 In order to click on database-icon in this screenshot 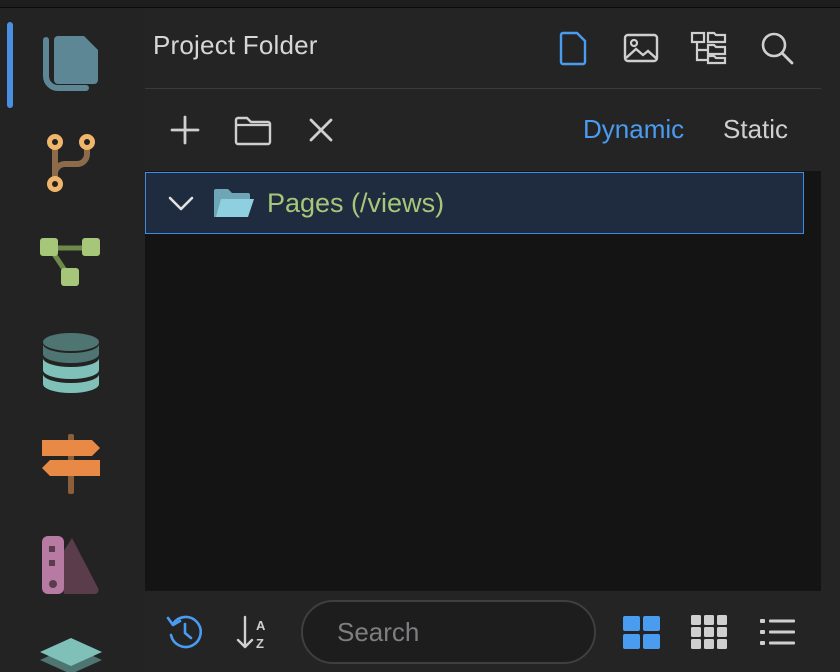, I will do `click(71, 363)`.